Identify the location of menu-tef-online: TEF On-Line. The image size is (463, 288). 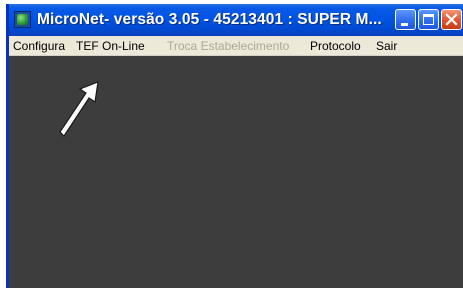
(110, 46).